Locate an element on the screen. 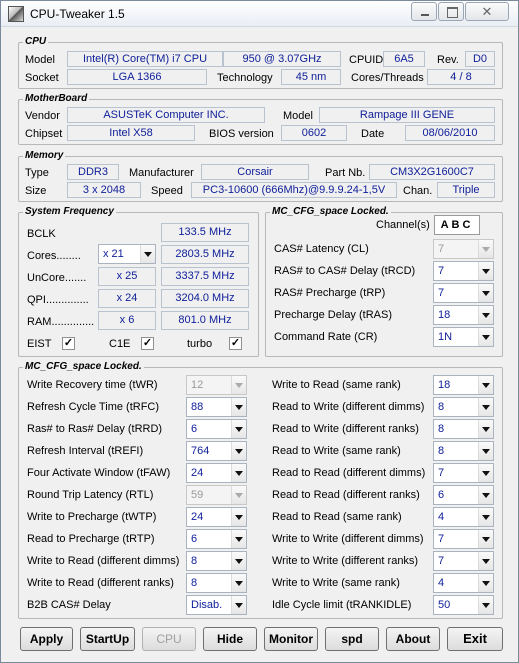 This screenshot has height=663, width=519. minimize-button is located at coordinates (424, 11).